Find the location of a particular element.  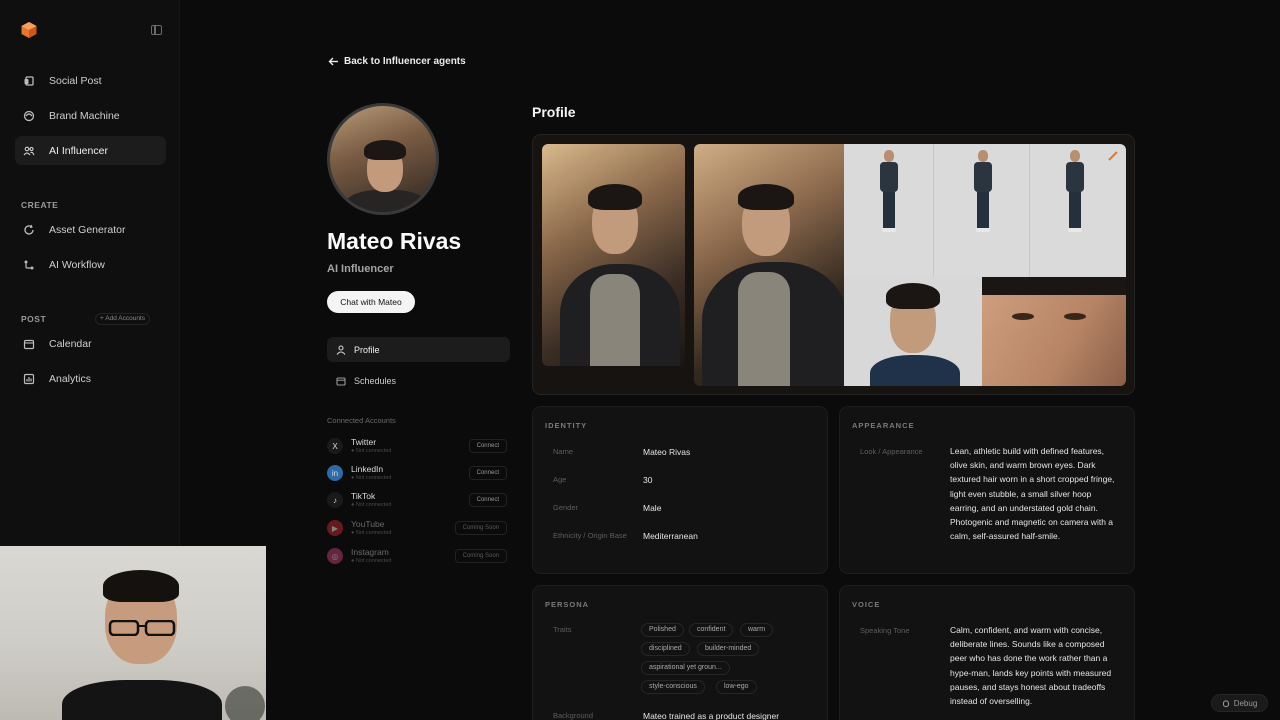

sidebar-item-label: Asset Generator is located at coordinates (87, 229).